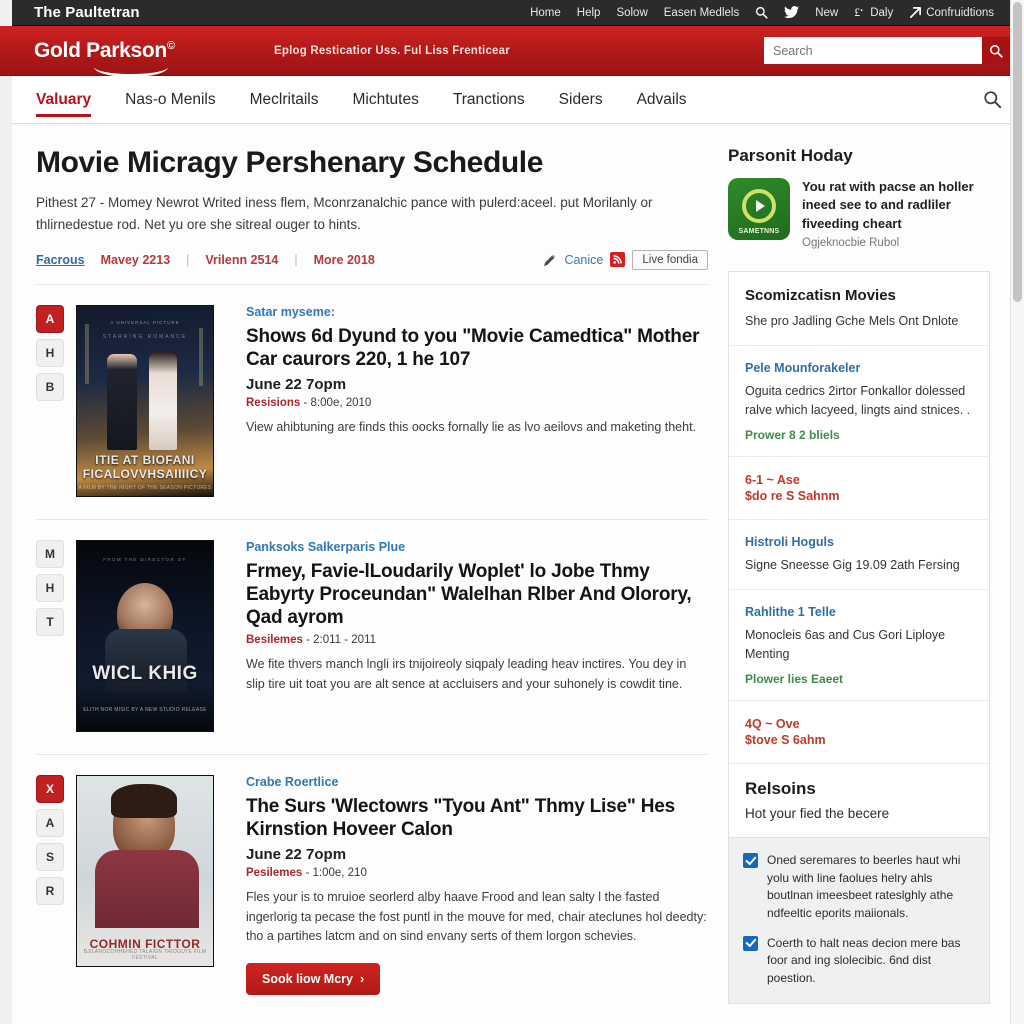 The image size is (1024, 1024). I want to click on page-scrollbar, so click(1017, 512).